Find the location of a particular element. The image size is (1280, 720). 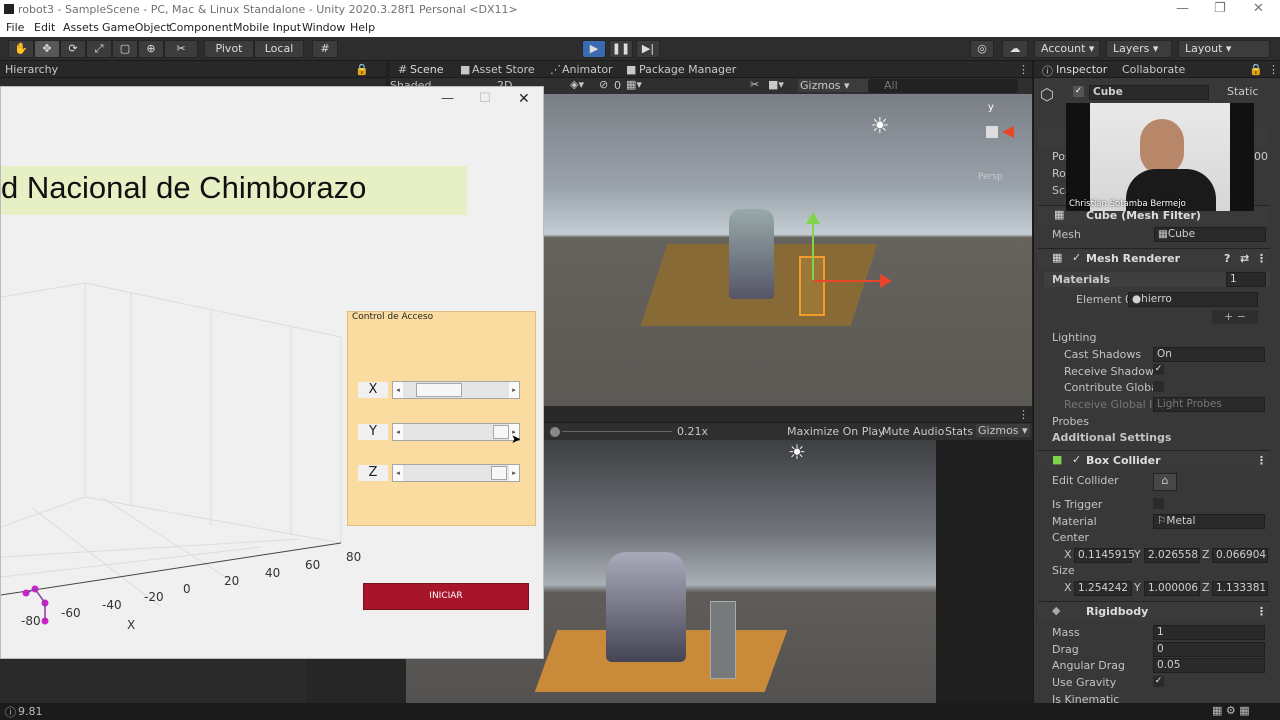

mass-field: 1 is located at coordinates (1209, 632).